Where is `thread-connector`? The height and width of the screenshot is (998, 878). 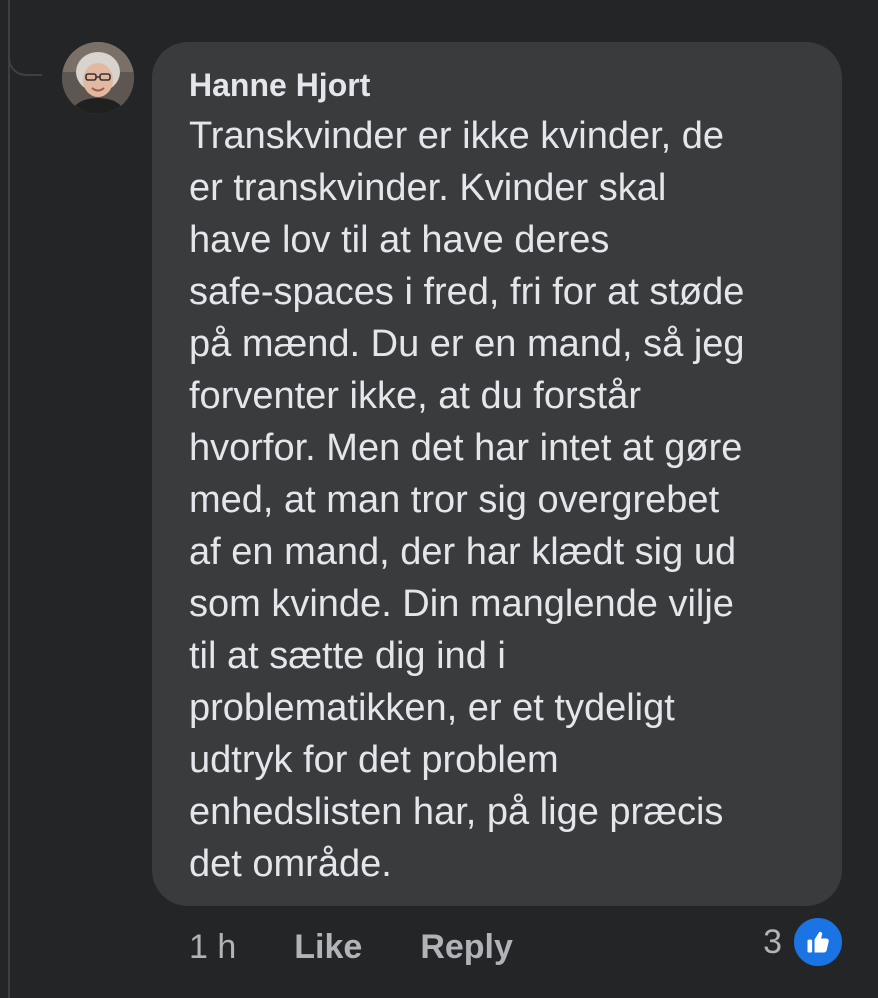
thread-connector is located at coordinates (25, 48).